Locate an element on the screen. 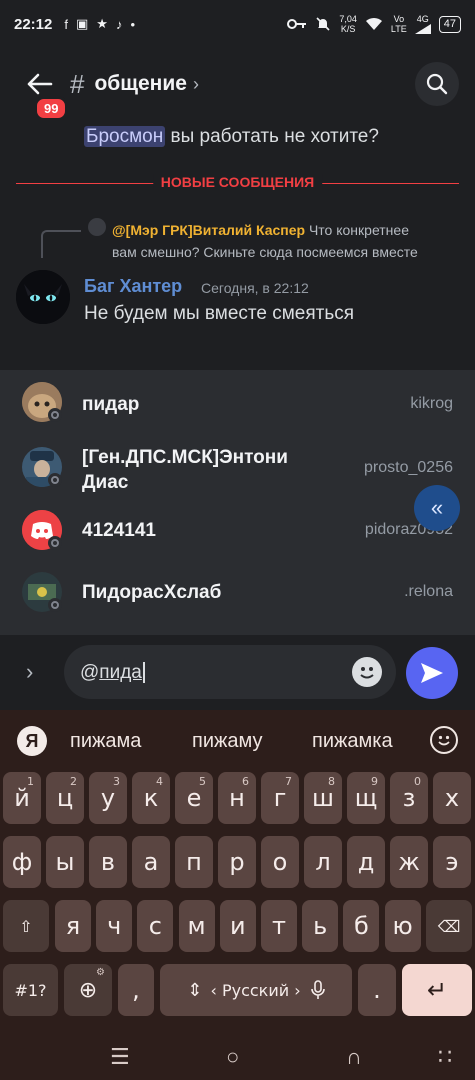 The image size is (475, 1080). key-label: х is located at coordinates (452, 798).